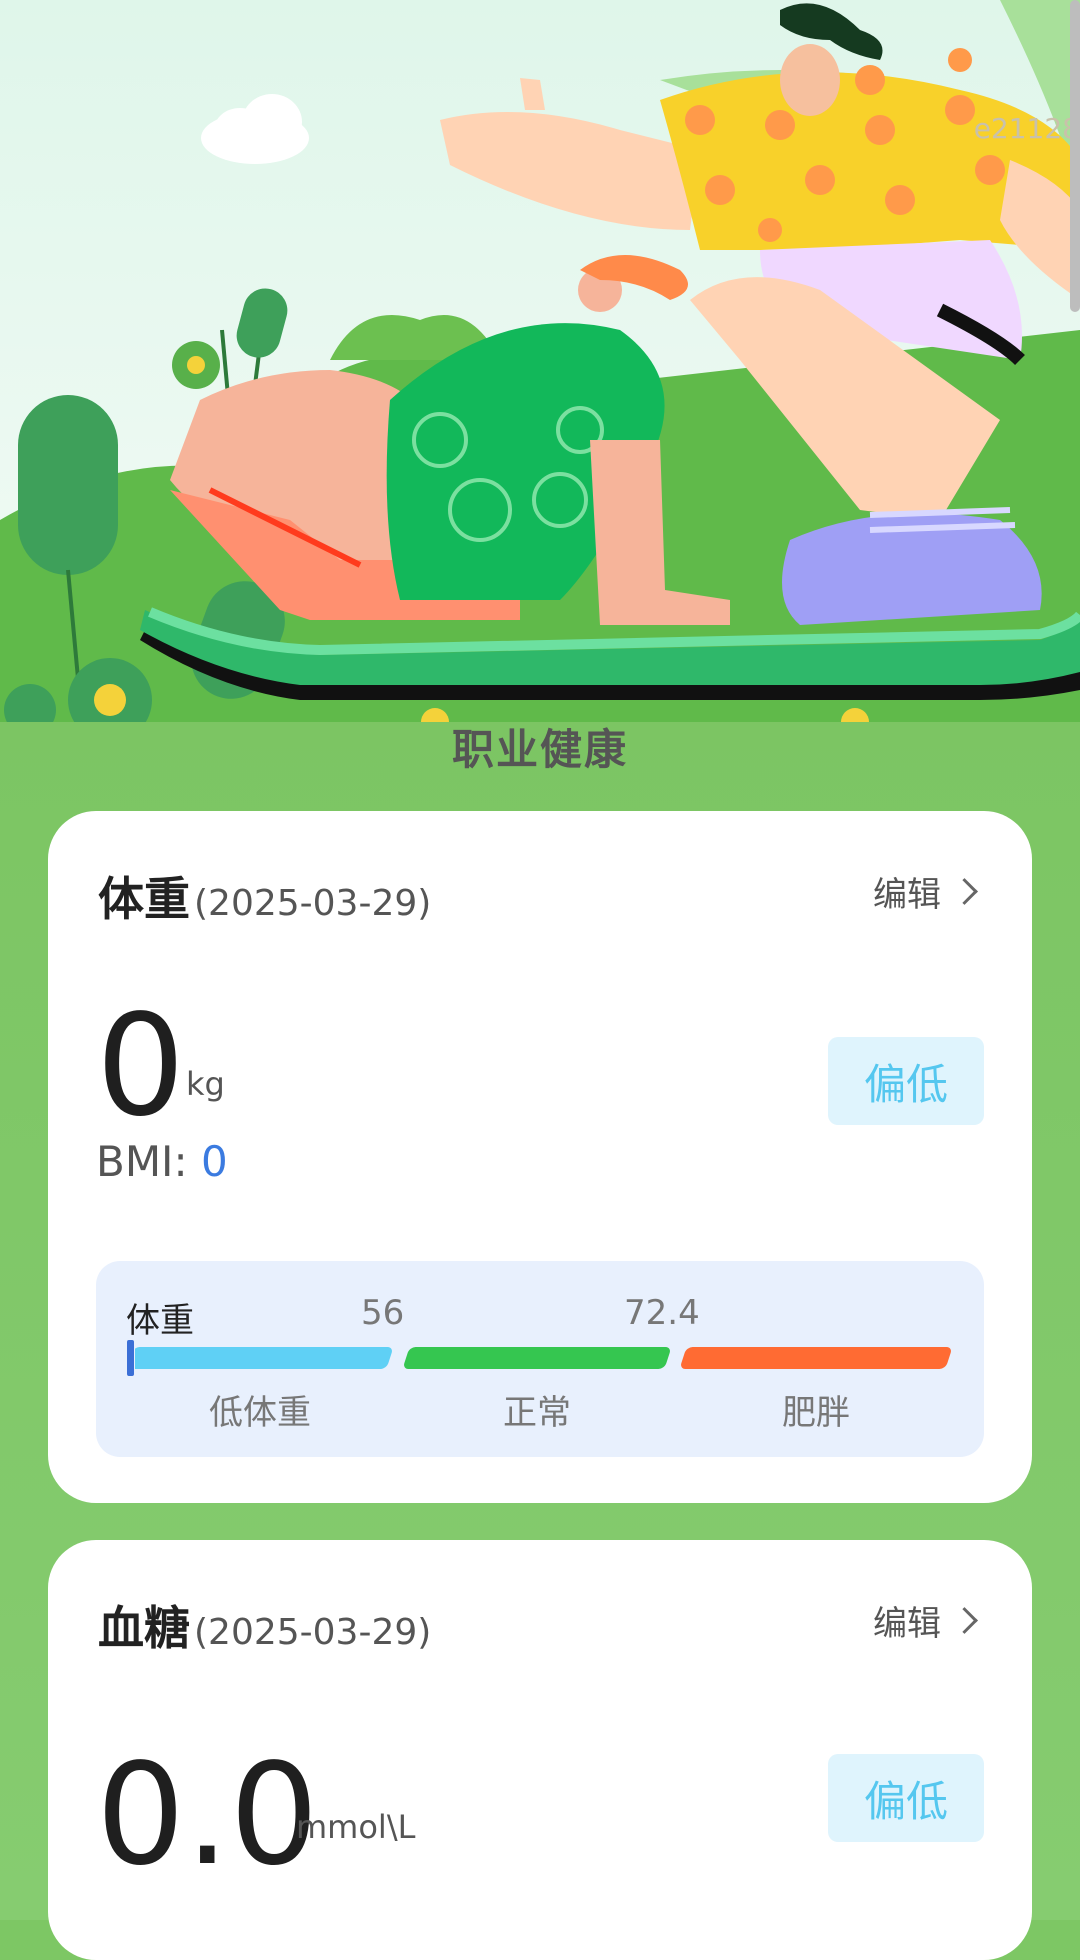 Image resolution: width=1080 pixels, height=1960 pixels. I want to click on bmi-readout: BMI: 0, so click(162, 1161).